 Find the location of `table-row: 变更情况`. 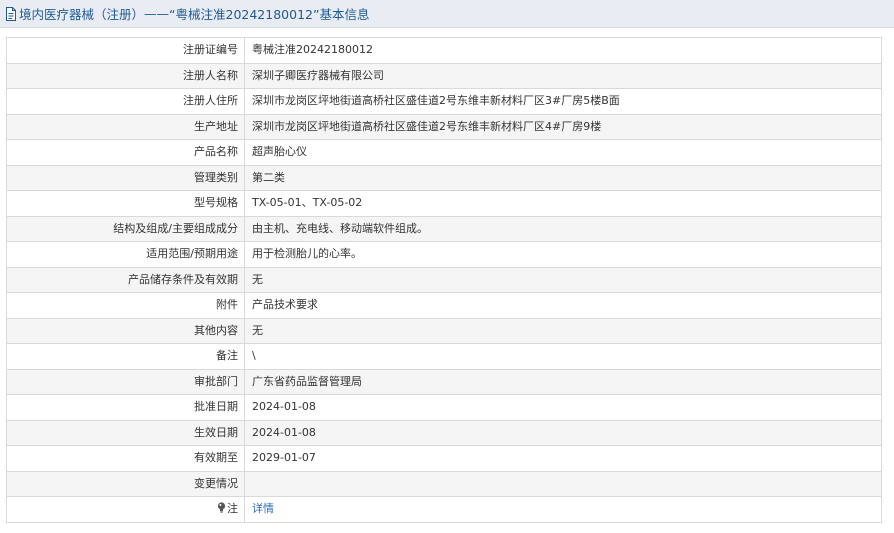

table-row: 变更情况 is located at coordinates (444, 483).